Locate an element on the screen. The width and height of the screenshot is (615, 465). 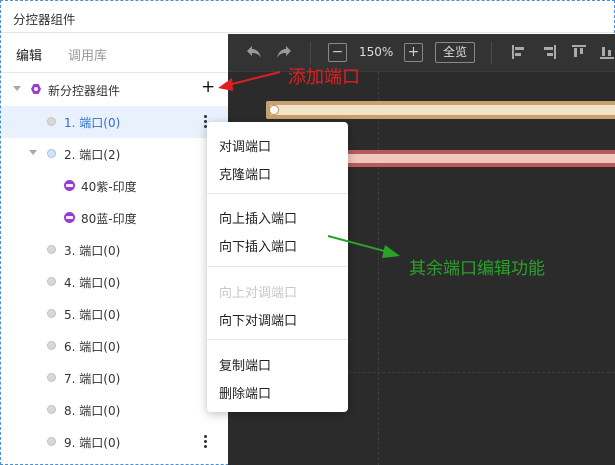
redo-icon is located at coordinates (284, 53).